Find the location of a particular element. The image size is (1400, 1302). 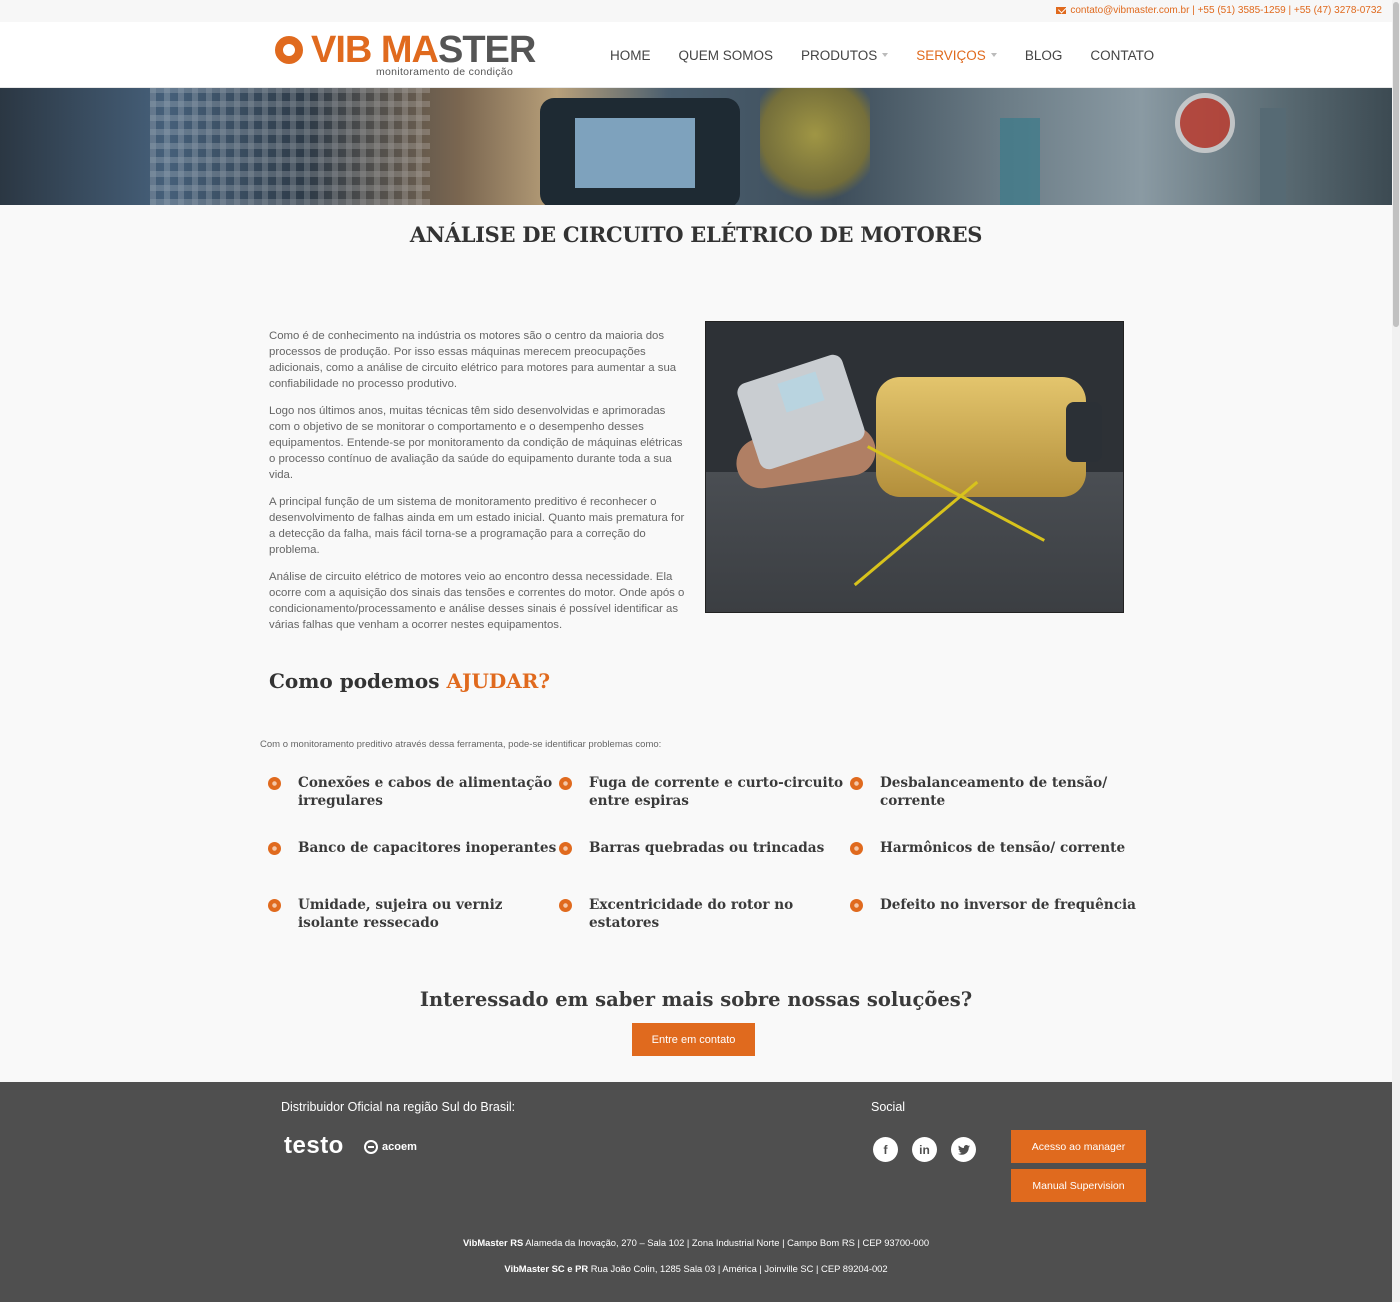

list-item-label: Defeito no inversor de frequência is located at coordinates (1008, 905).